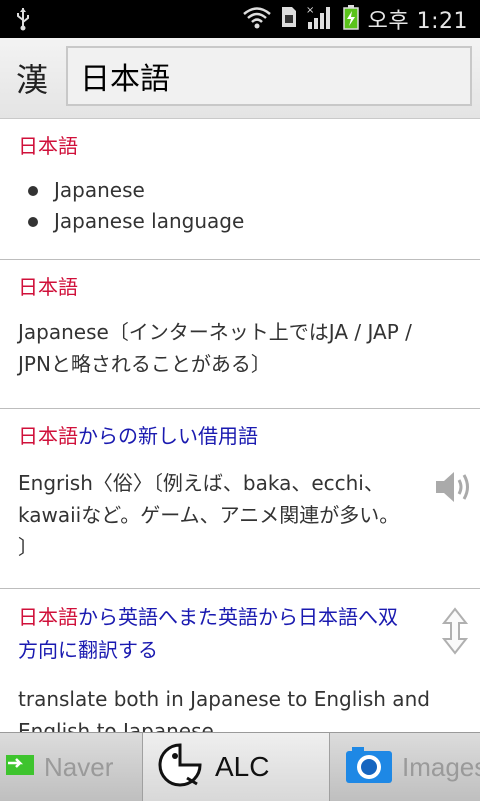  Describe the element at coordinates (238, 617) in the screenshot. I see `phrase-rest: から英語へまた英語から日本語へ双` at that location.